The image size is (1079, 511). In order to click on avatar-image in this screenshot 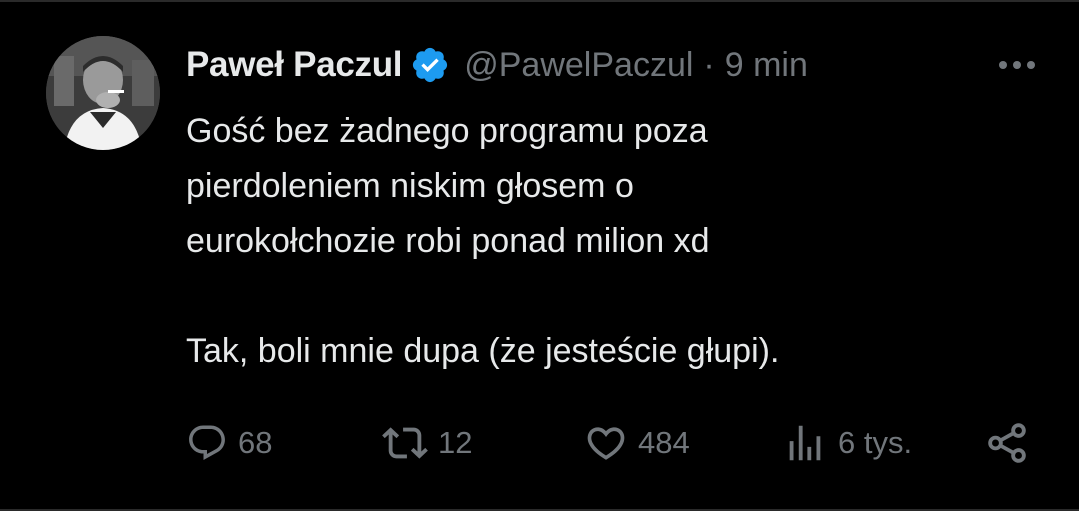, I will do `click(103, 93)`.